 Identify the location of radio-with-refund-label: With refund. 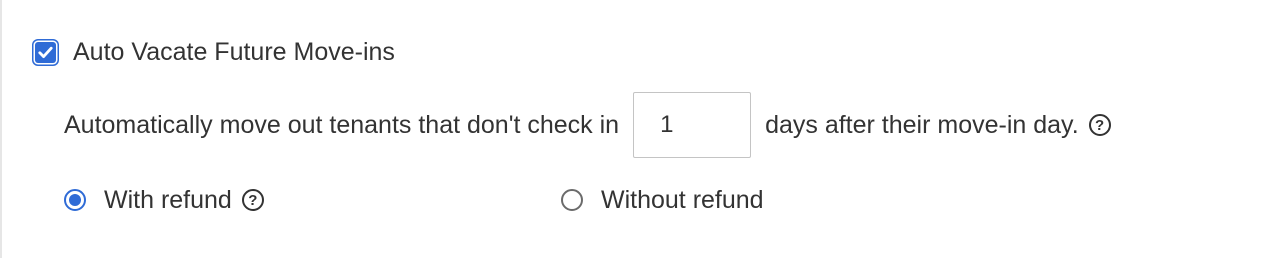
(168, 200).